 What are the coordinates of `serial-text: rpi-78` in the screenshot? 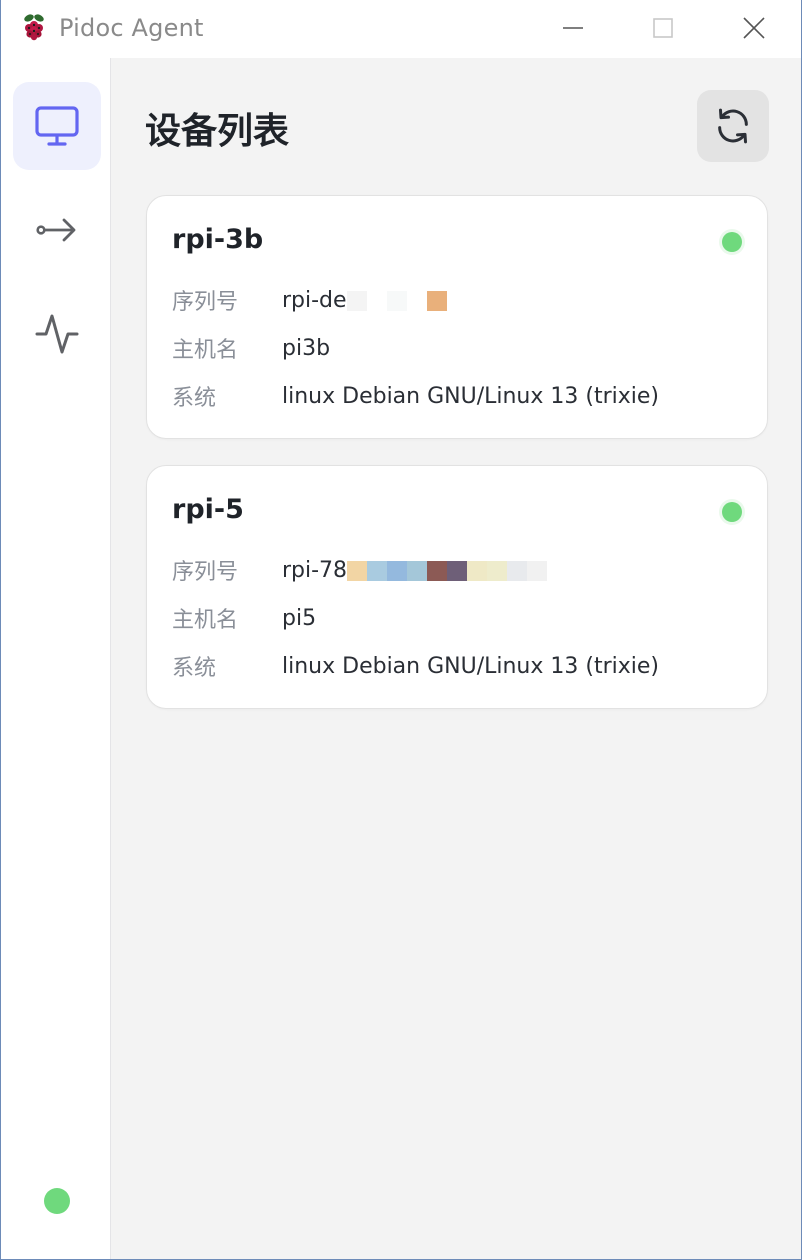 It's located at (315, 570).